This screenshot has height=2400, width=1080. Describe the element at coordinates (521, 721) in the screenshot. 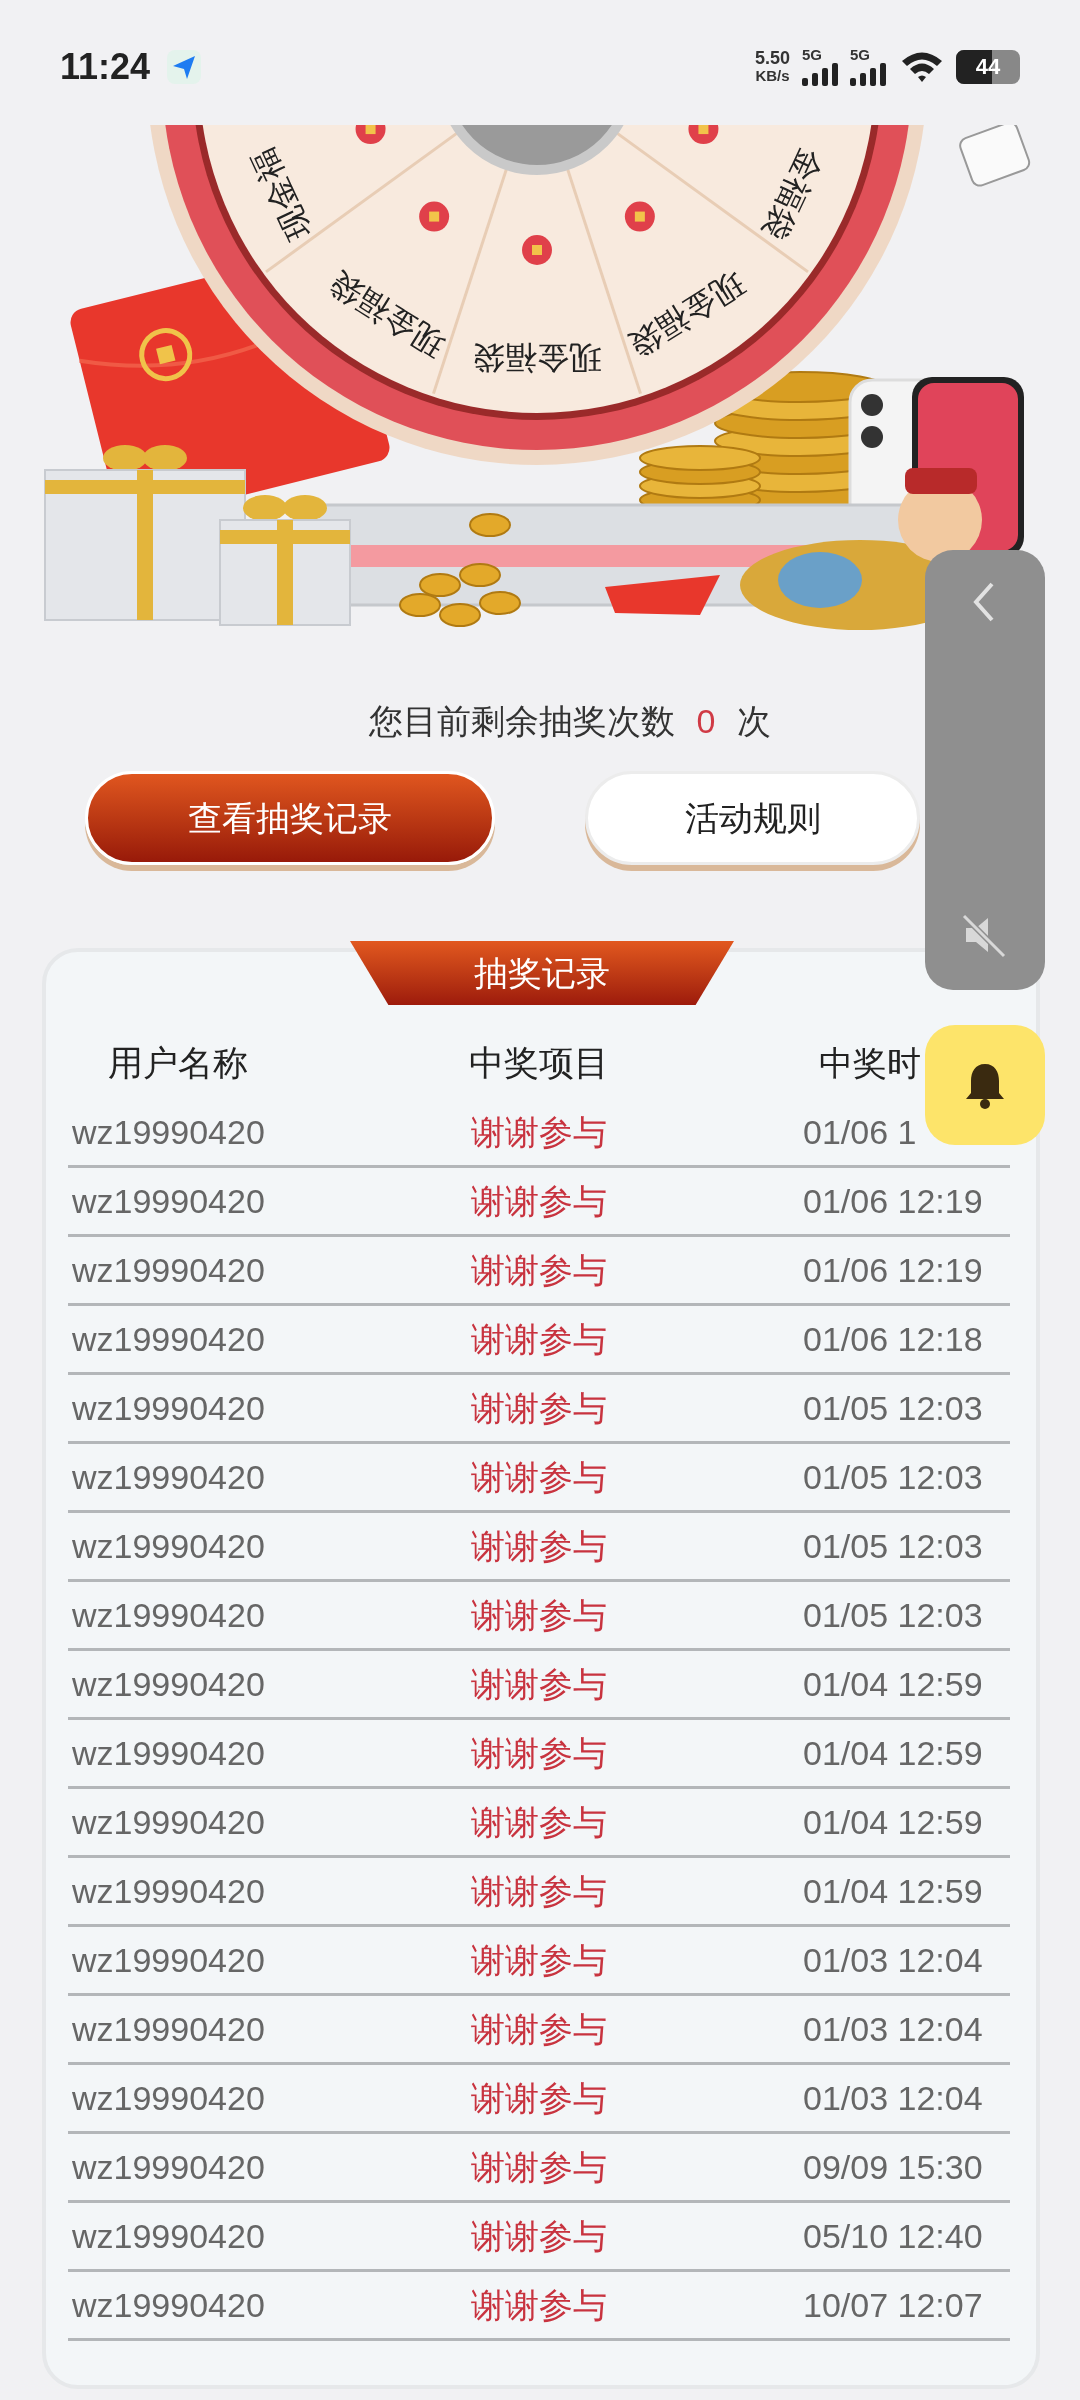

I see `remaining-draws-label: 您目前剩余抽奖次数` at that location.